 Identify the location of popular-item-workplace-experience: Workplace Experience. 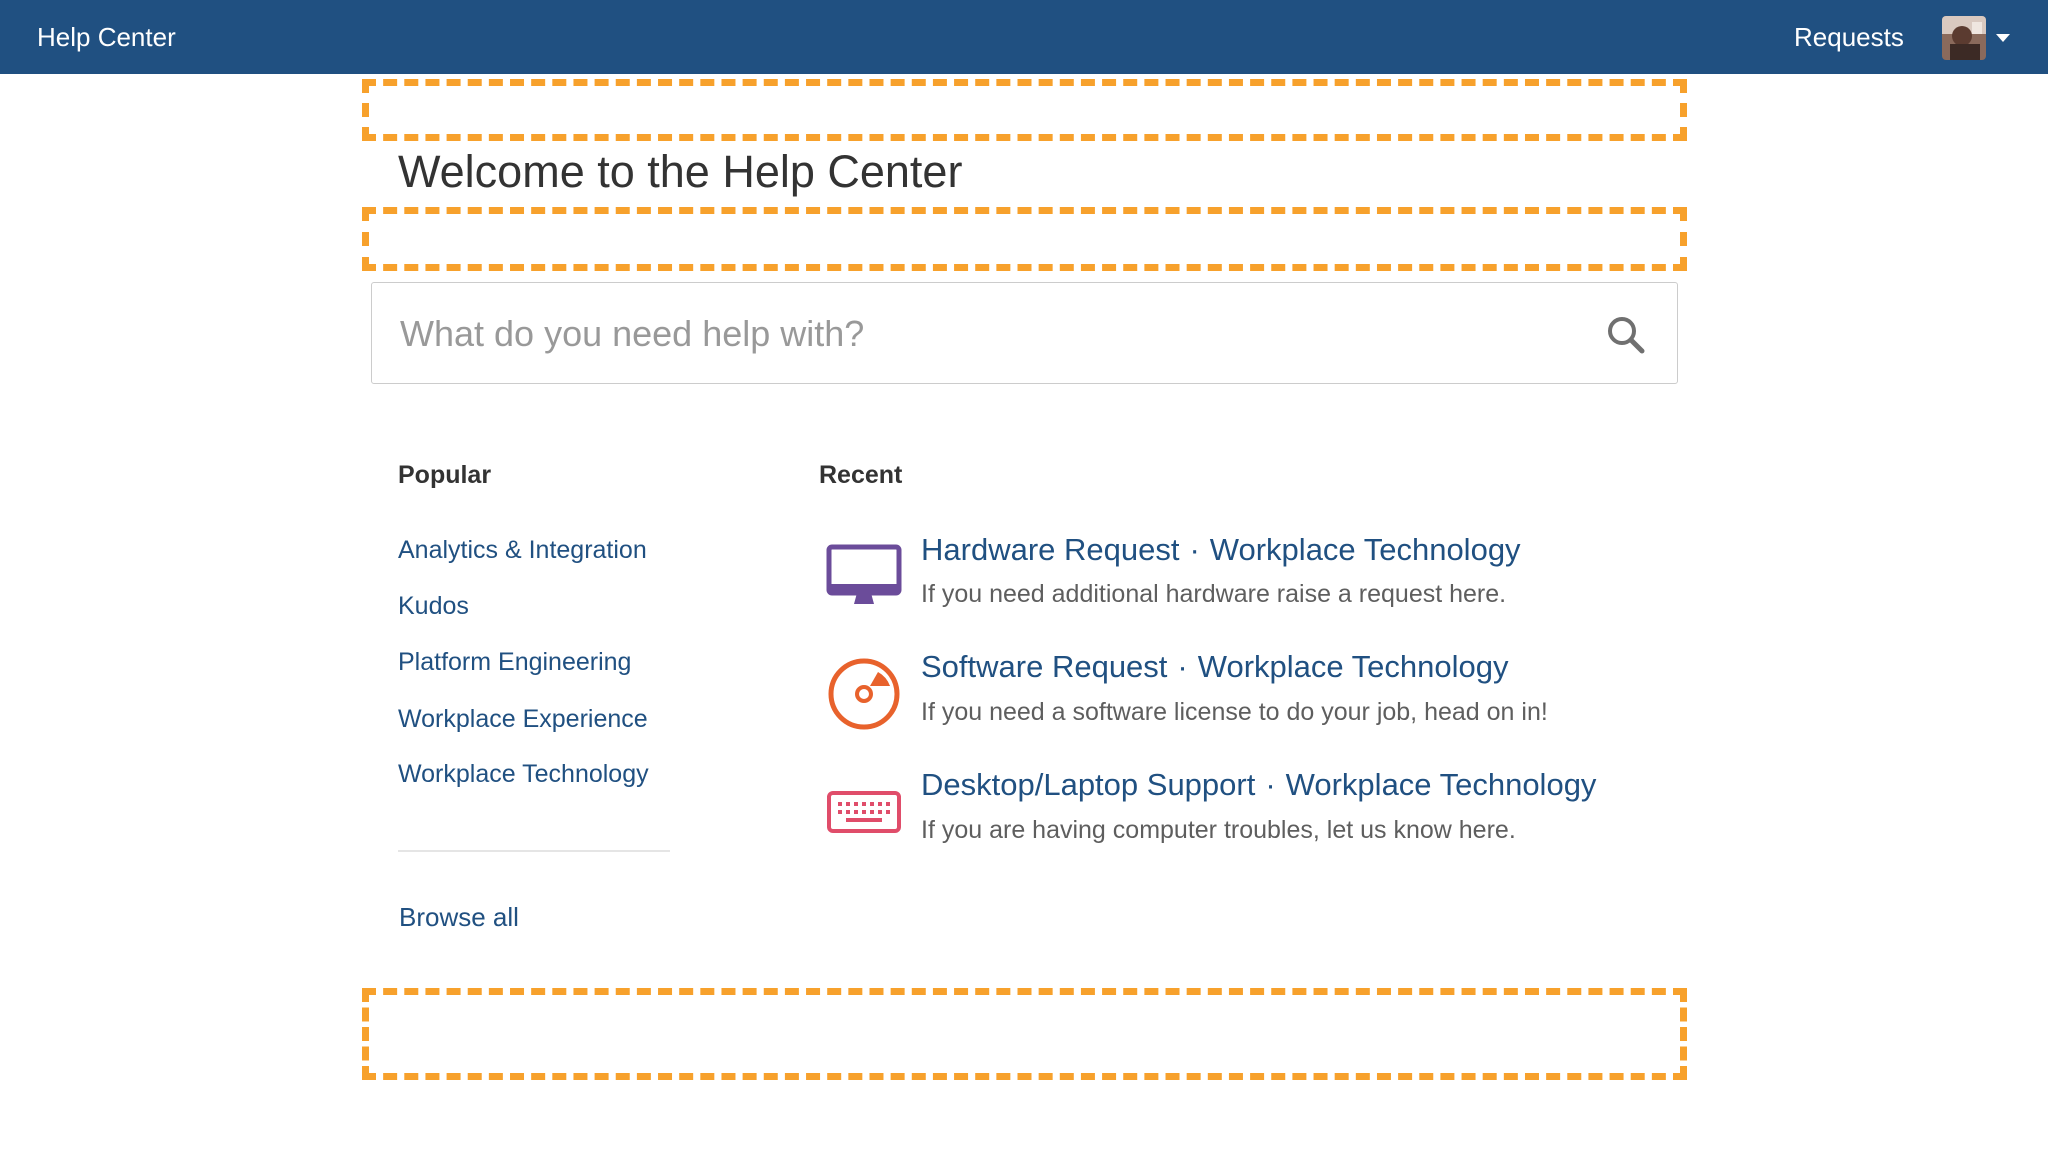
(534, 719).